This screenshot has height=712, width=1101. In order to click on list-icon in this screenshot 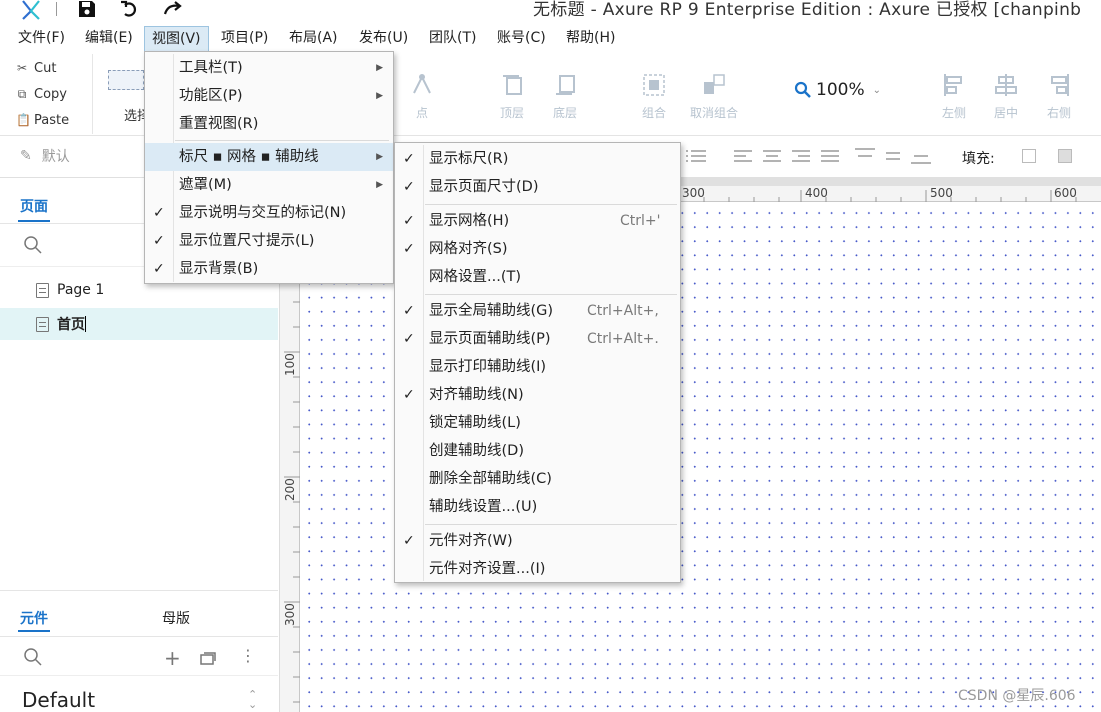, I will do `click(696, 156)`.